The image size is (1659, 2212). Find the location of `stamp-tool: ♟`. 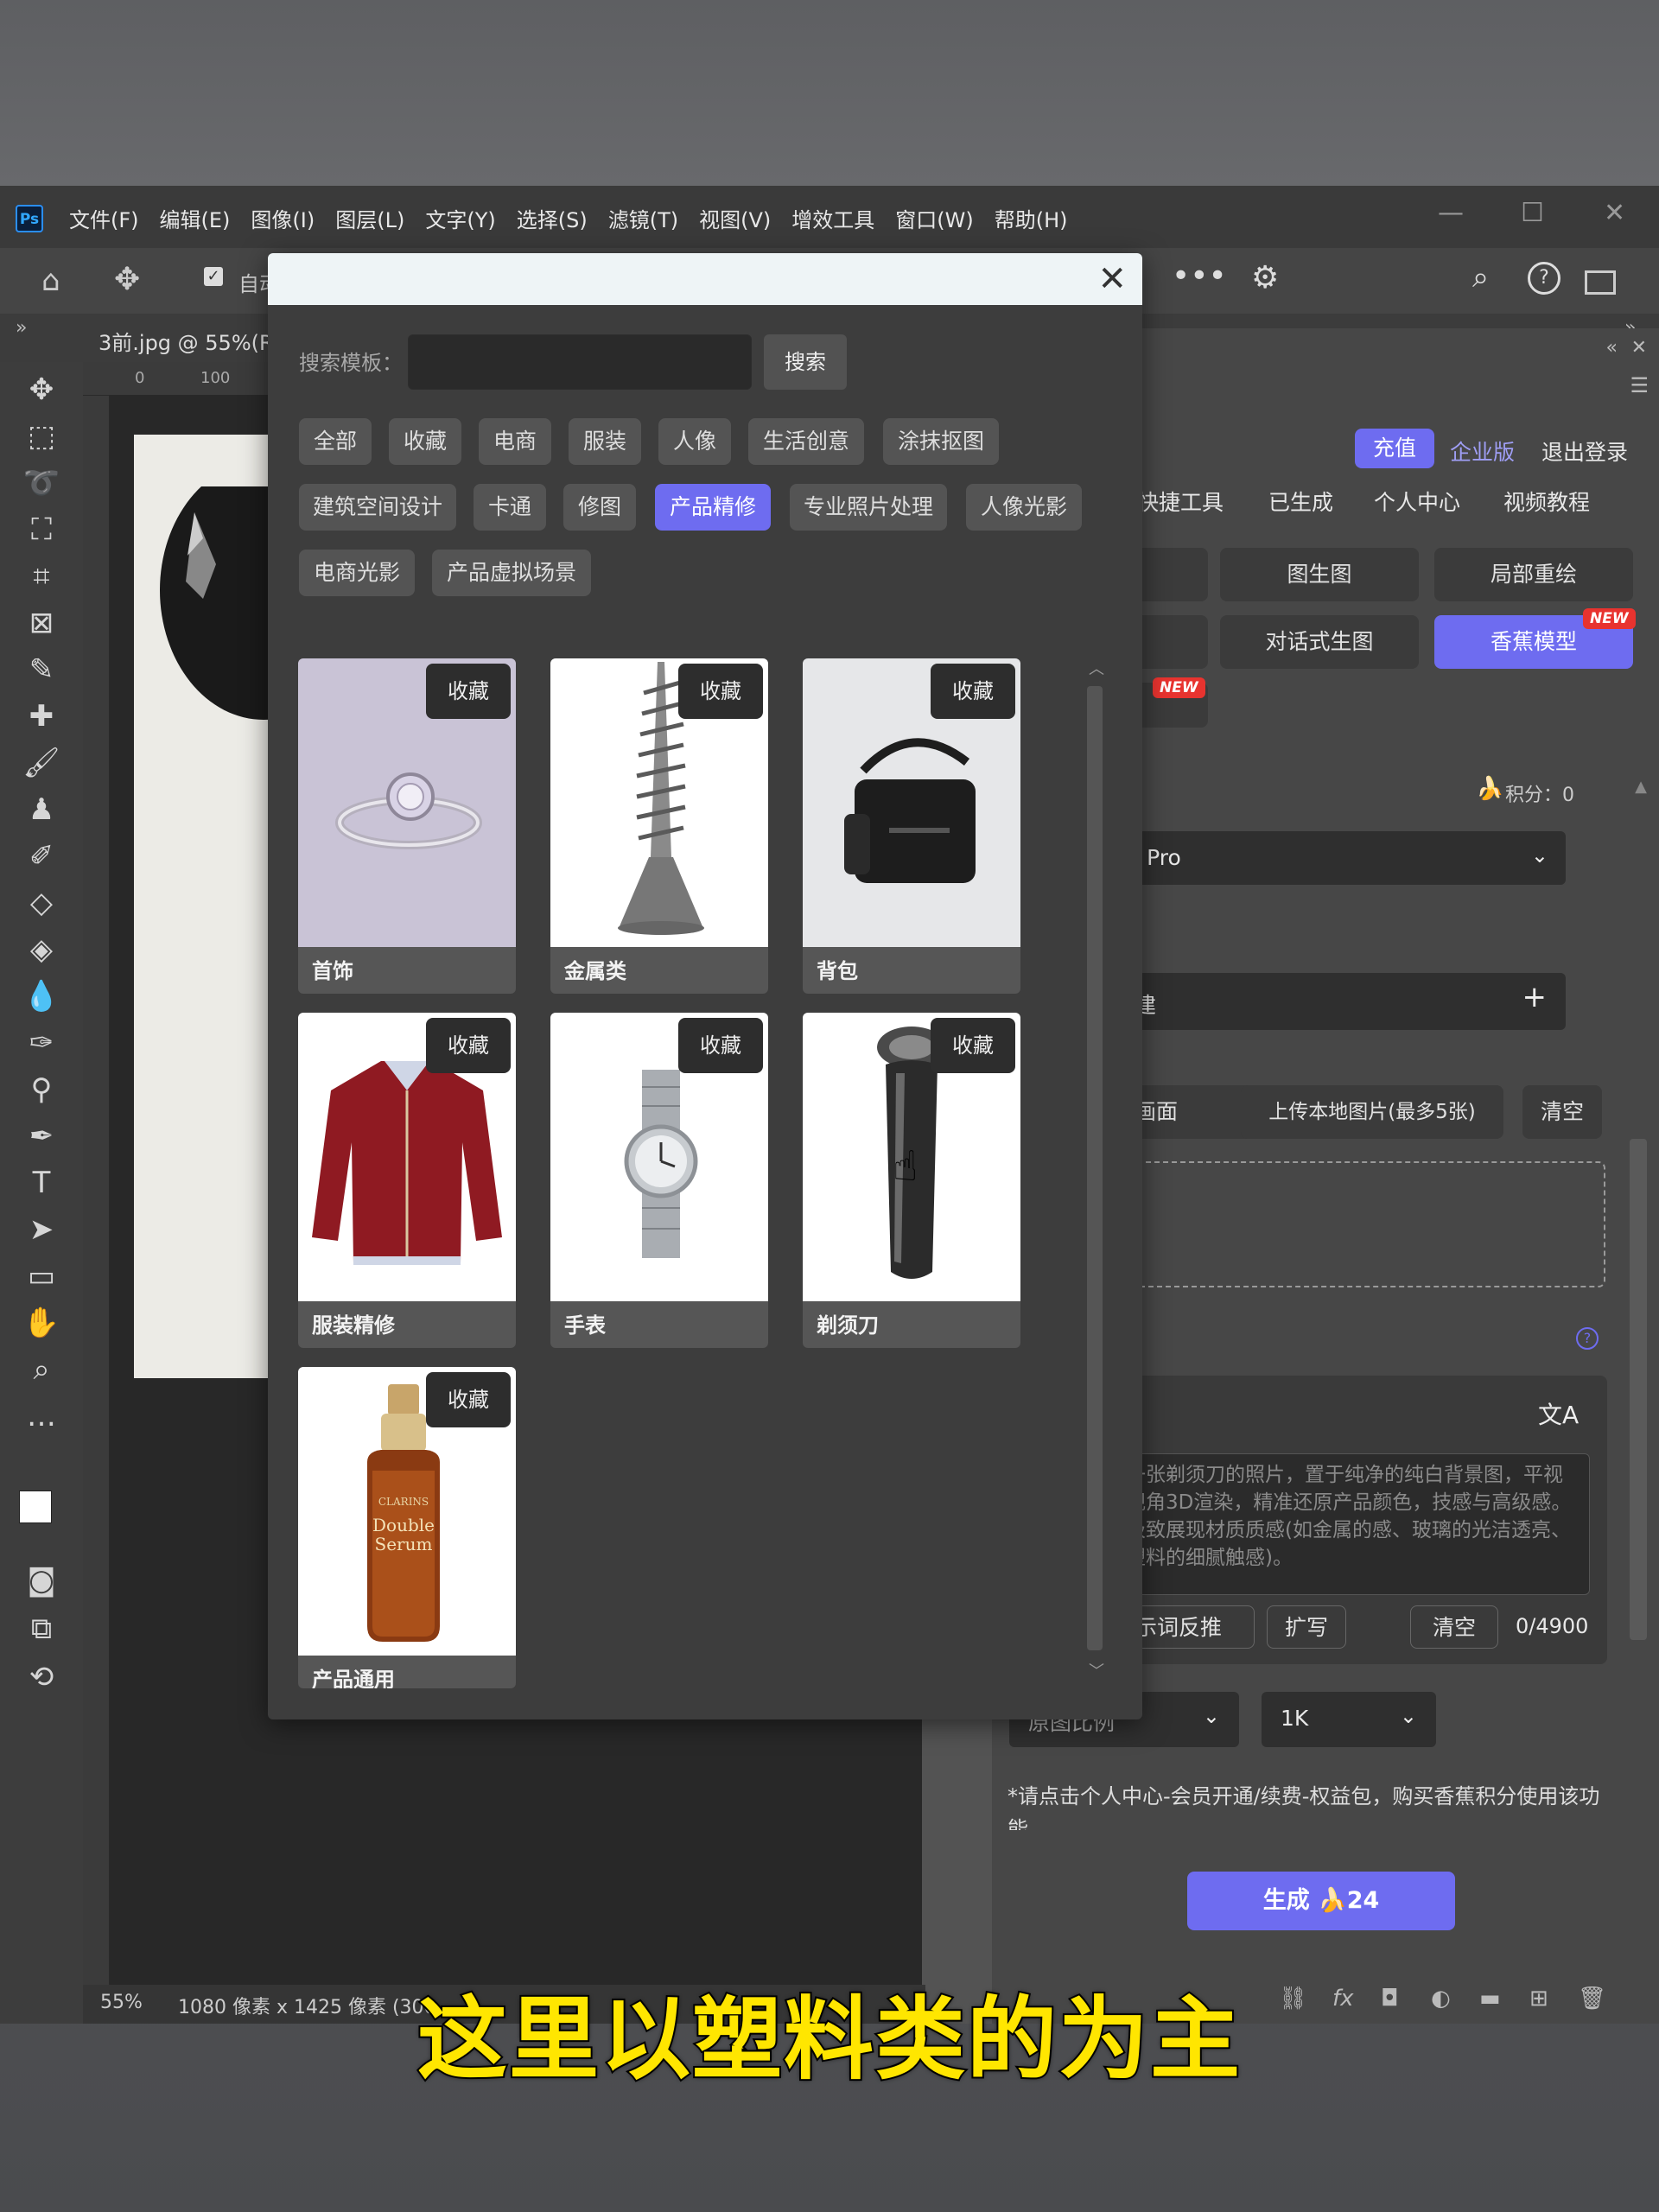

stamp-tool: ♟ is located at coordinates (41, 810).